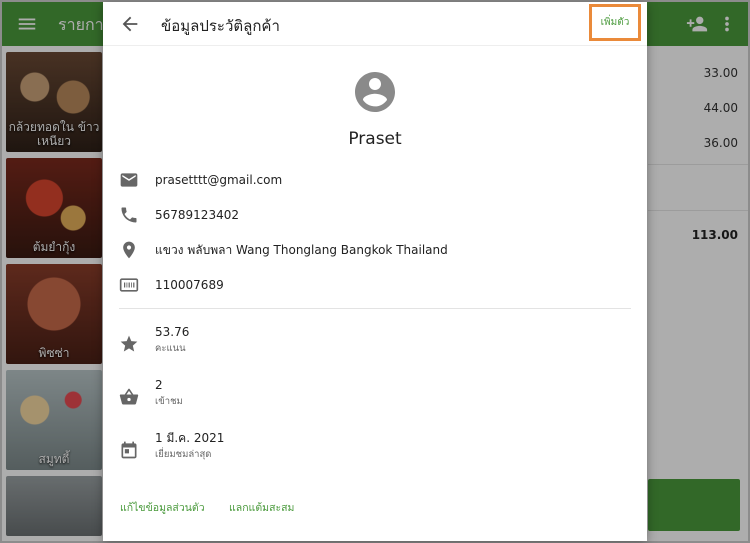 This screenshot has height=543, width=750. I want to click on email-icon, so click(129, 180).